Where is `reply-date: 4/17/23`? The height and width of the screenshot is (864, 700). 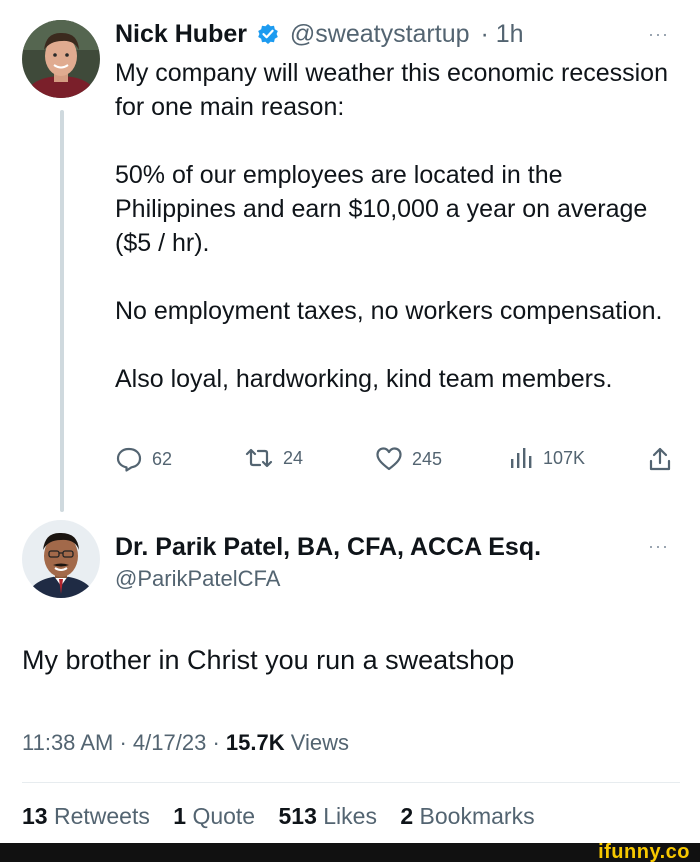
reply-date: 4/17/23 is located at coordinates (169, 742).